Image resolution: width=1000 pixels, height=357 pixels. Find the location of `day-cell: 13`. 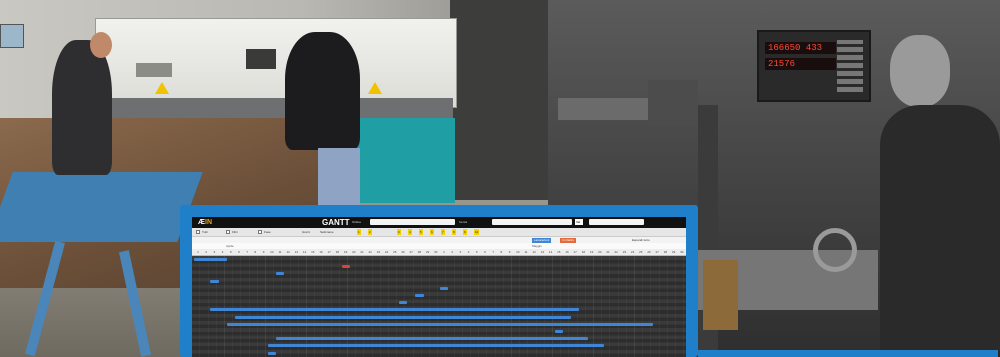

day-cell: 13 is located at coordinates (296, 252).